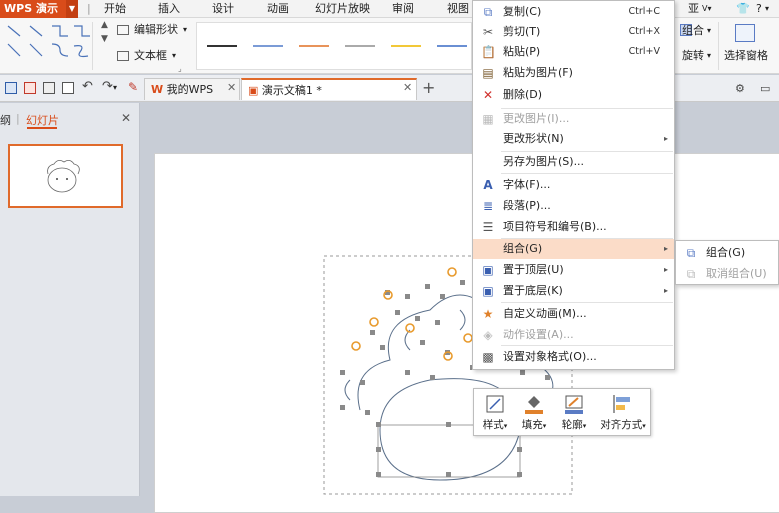 This screenshot has height=513, width=779. What do you see at coordinates (268, 46) in the screenshot?
I see `line-style-blue` at bounding box center [268, 46].